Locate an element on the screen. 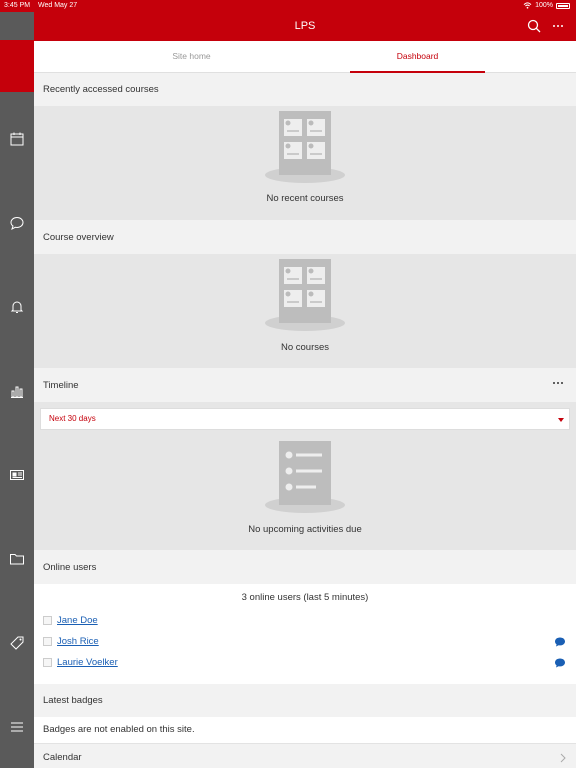  sidebar is located at coordinates (17, 390).